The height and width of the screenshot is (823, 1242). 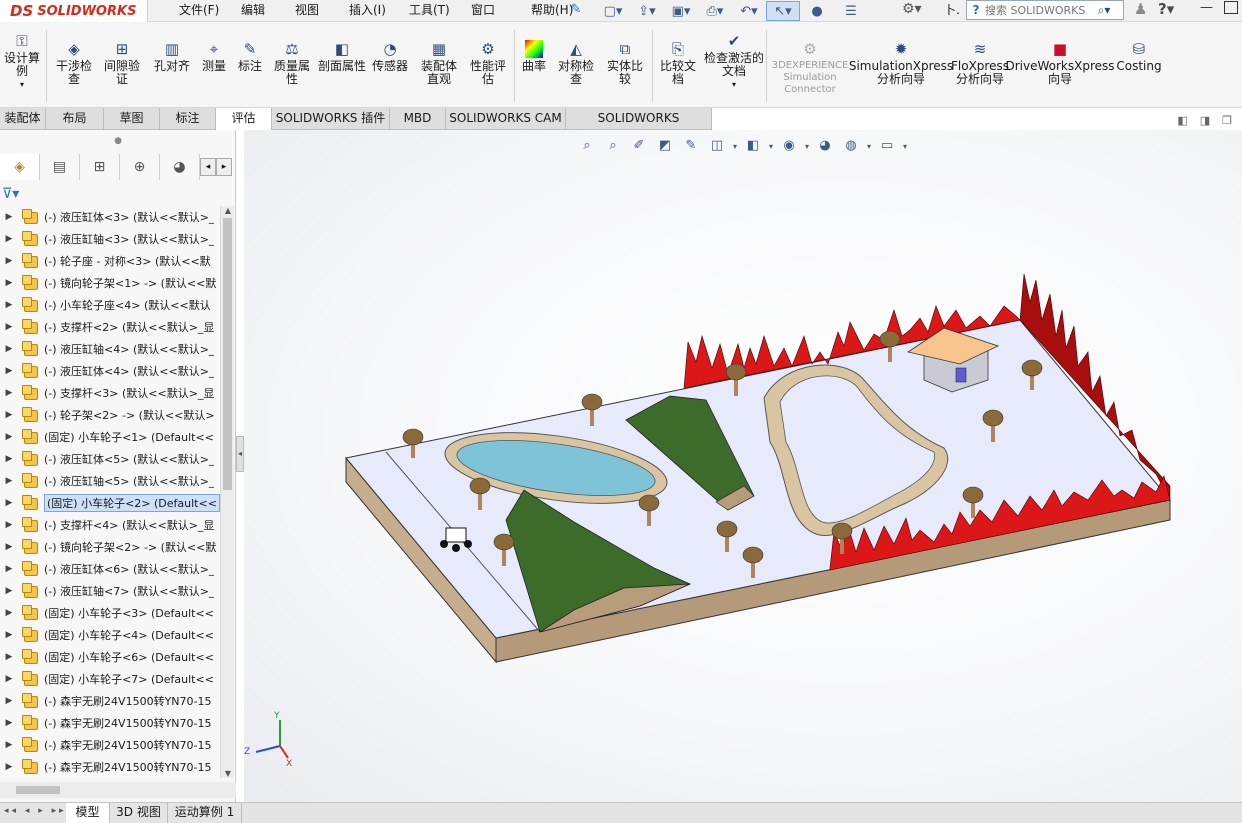 I want to click on options-gear-icon: ⚙▾, so click(x=912, y=9).